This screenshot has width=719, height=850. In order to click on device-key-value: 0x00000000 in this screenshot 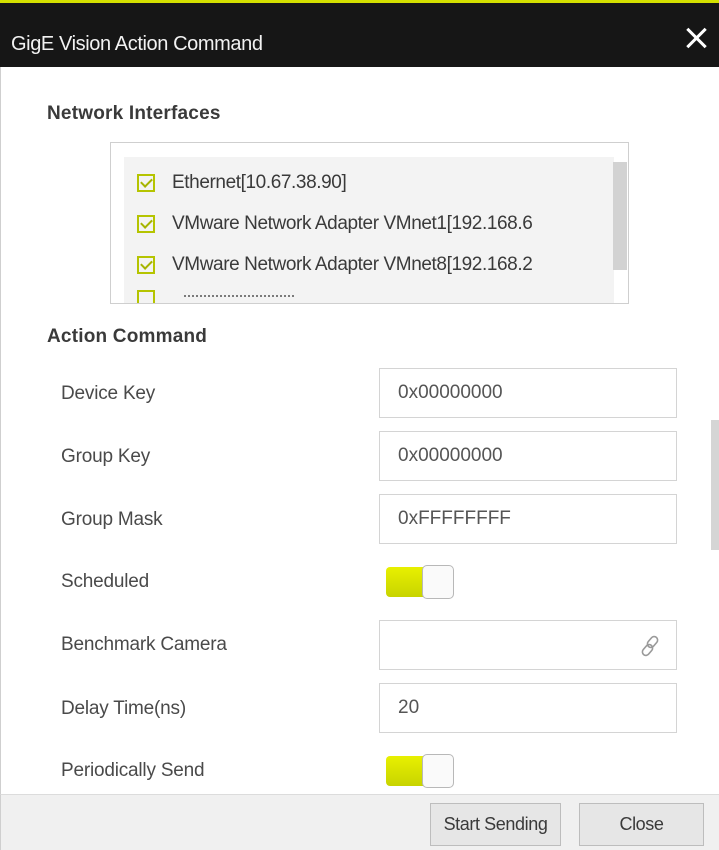, I will do `click(450, 392)`.